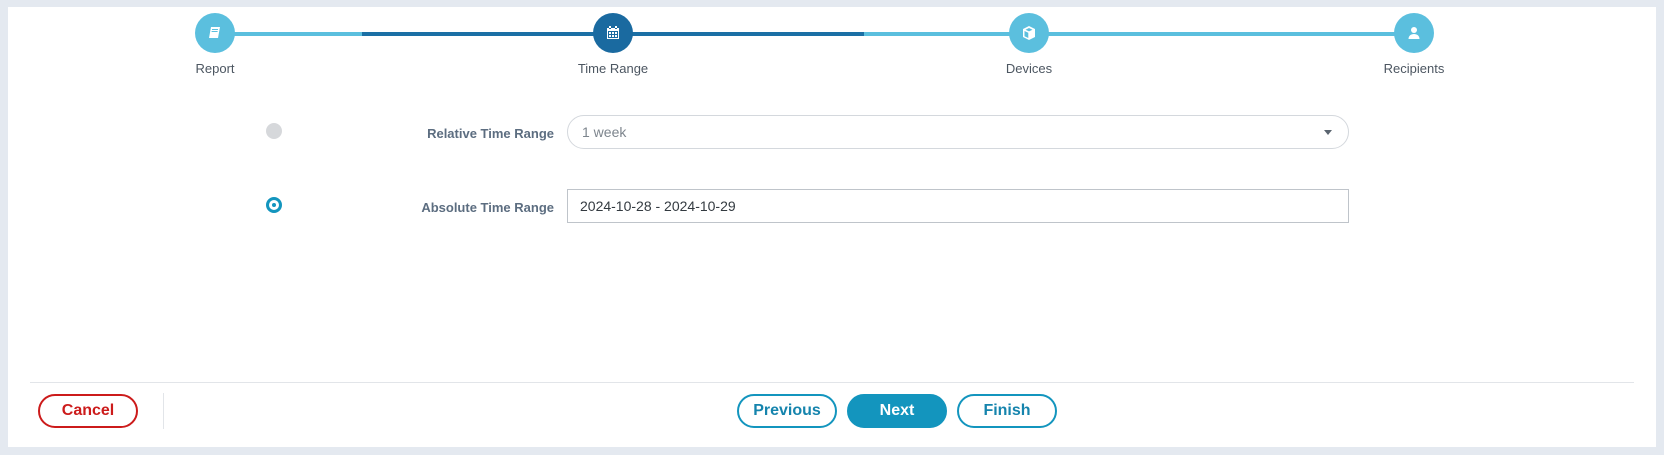 The image size is (1664, 455). I want to click on step-devices-circle, so click(1029, 33).